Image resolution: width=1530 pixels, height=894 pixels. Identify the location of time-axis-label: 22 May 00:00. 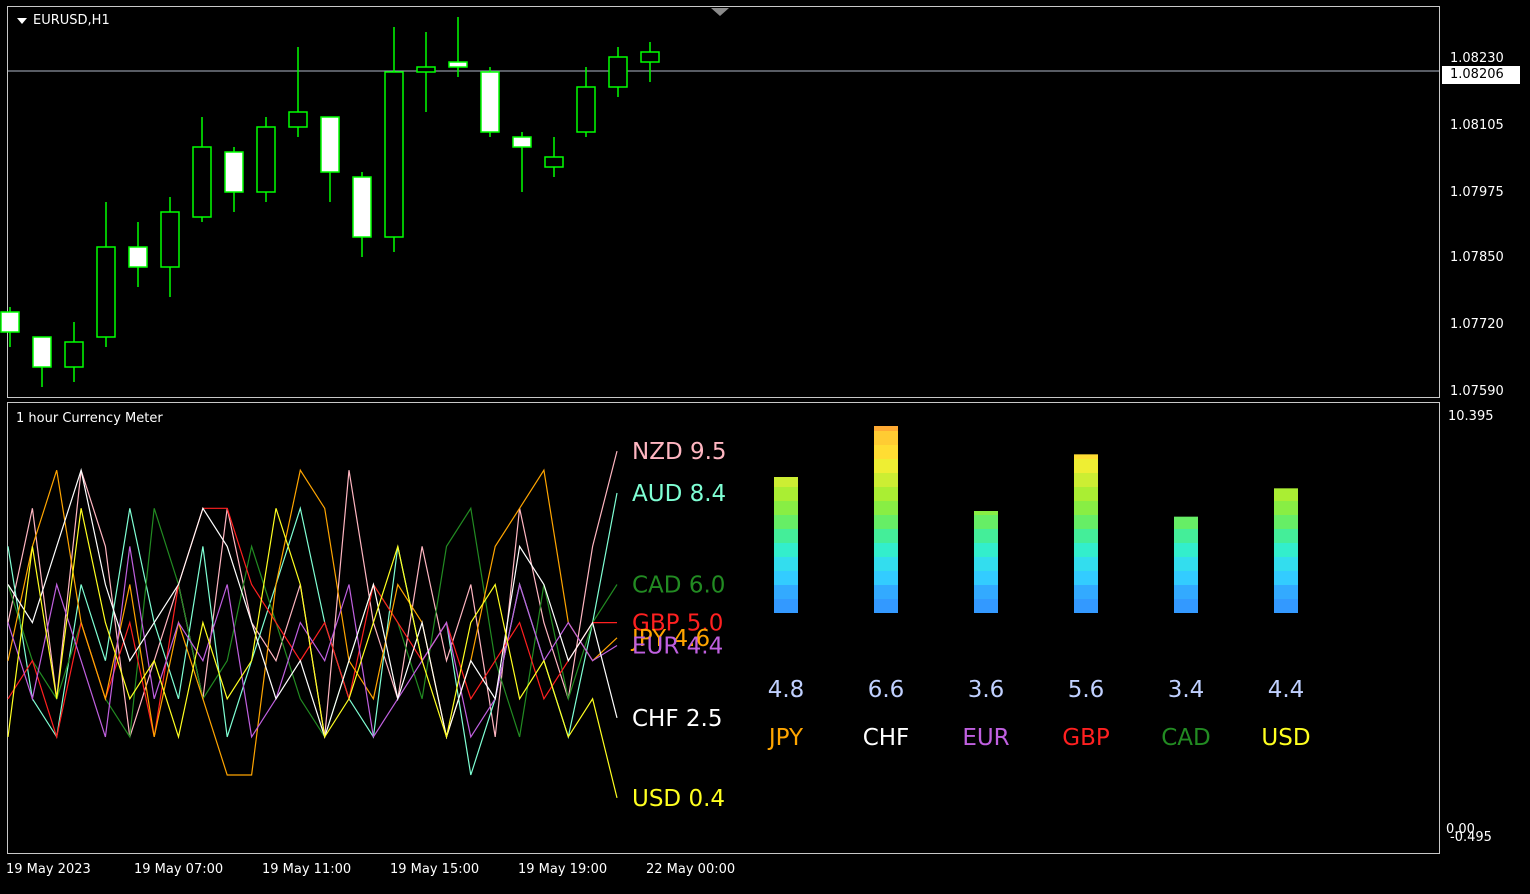
(691, 869).